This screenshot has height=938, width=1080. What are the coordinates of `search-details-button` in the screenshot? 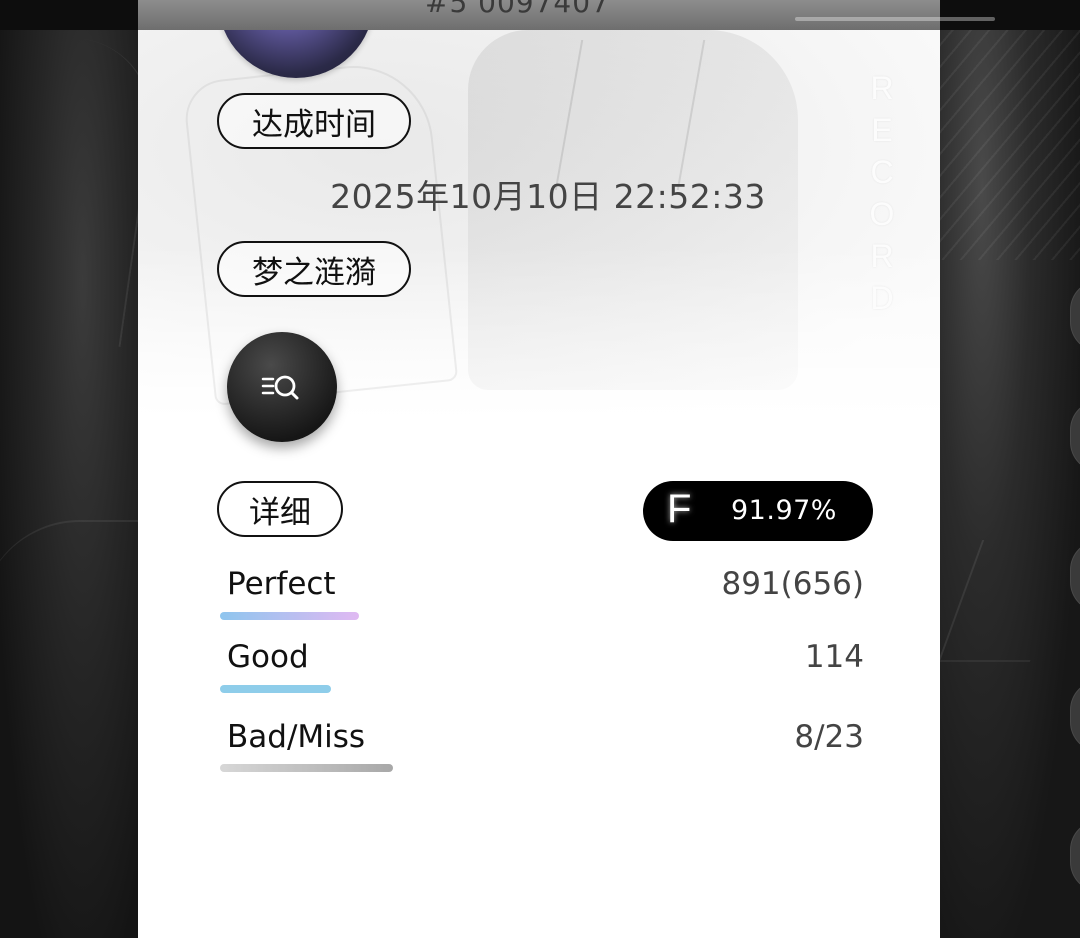 It's located at (282, 387).